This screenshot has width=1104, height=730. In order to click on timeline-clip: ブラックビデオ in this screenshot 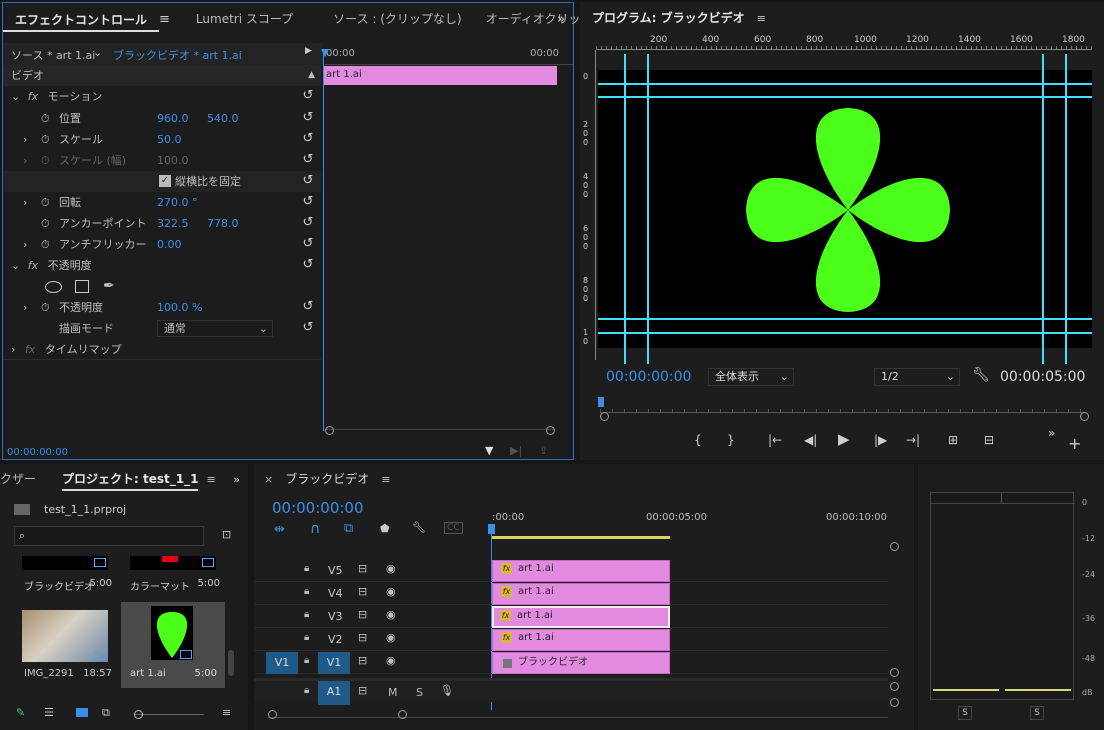, I will do `click(581, 663)`.